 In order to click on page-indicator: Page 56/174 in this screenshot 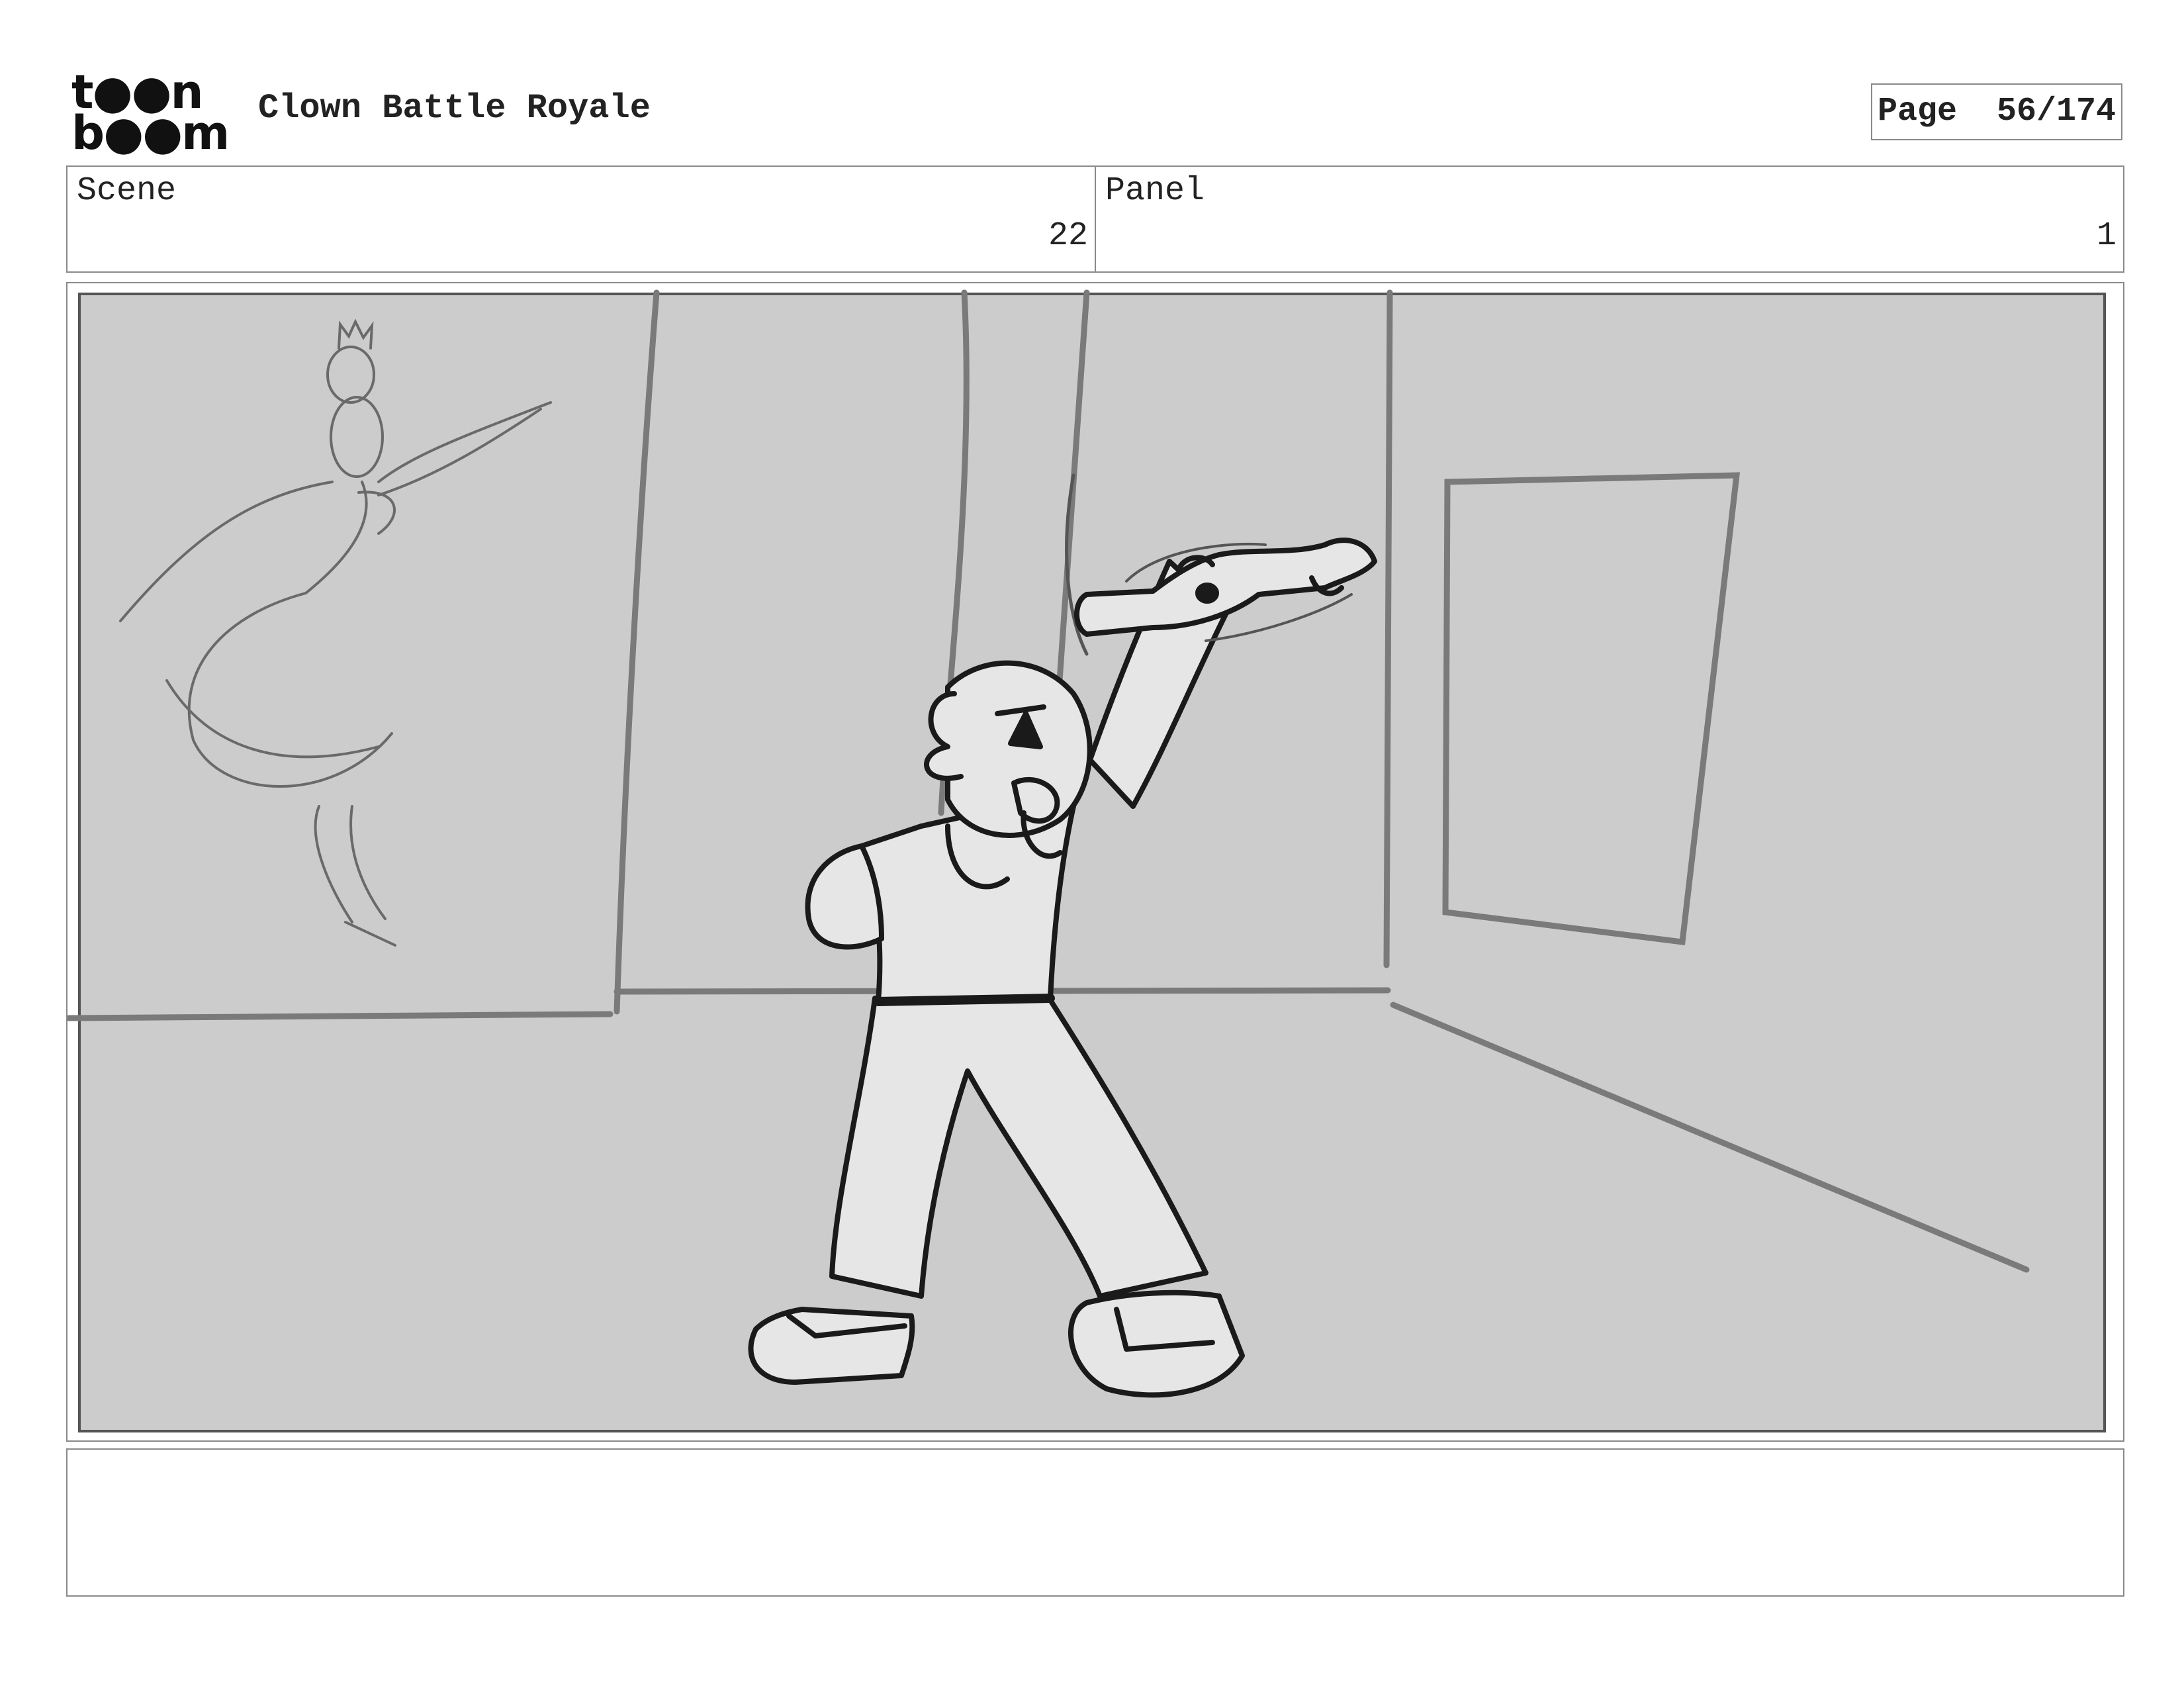, I will do `click(1996, 111)`.